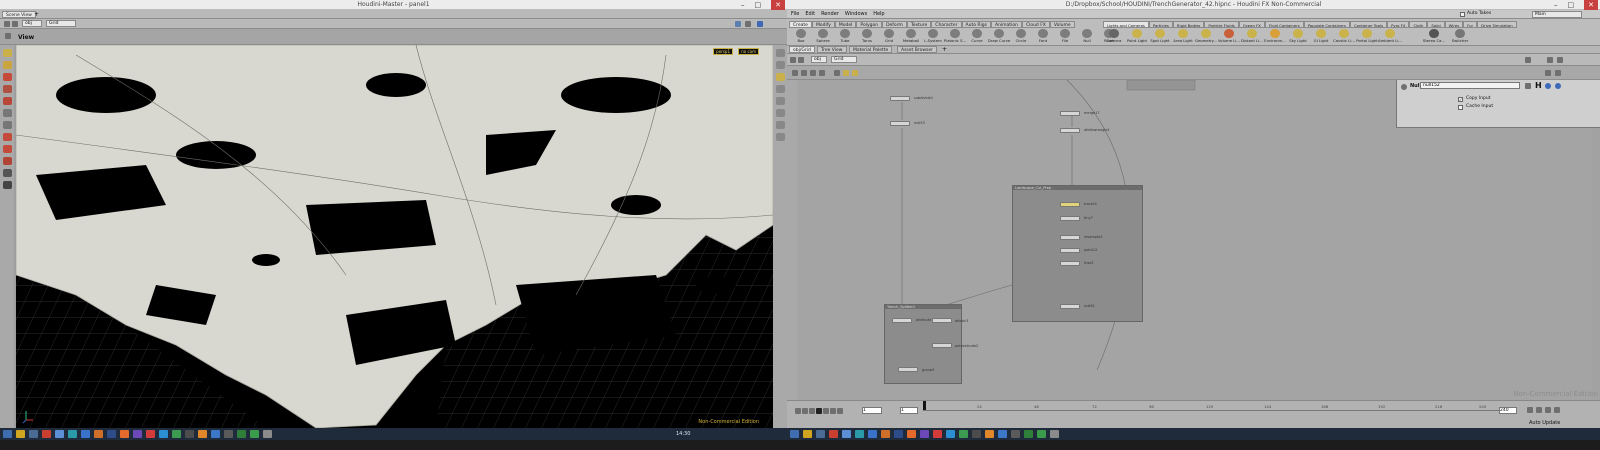 This screenshot has width=1600, height=450. What do you see at coordinates (878, 14) in the screenshot?
I see `menu-help: Help` at bounding box center [878, 14].